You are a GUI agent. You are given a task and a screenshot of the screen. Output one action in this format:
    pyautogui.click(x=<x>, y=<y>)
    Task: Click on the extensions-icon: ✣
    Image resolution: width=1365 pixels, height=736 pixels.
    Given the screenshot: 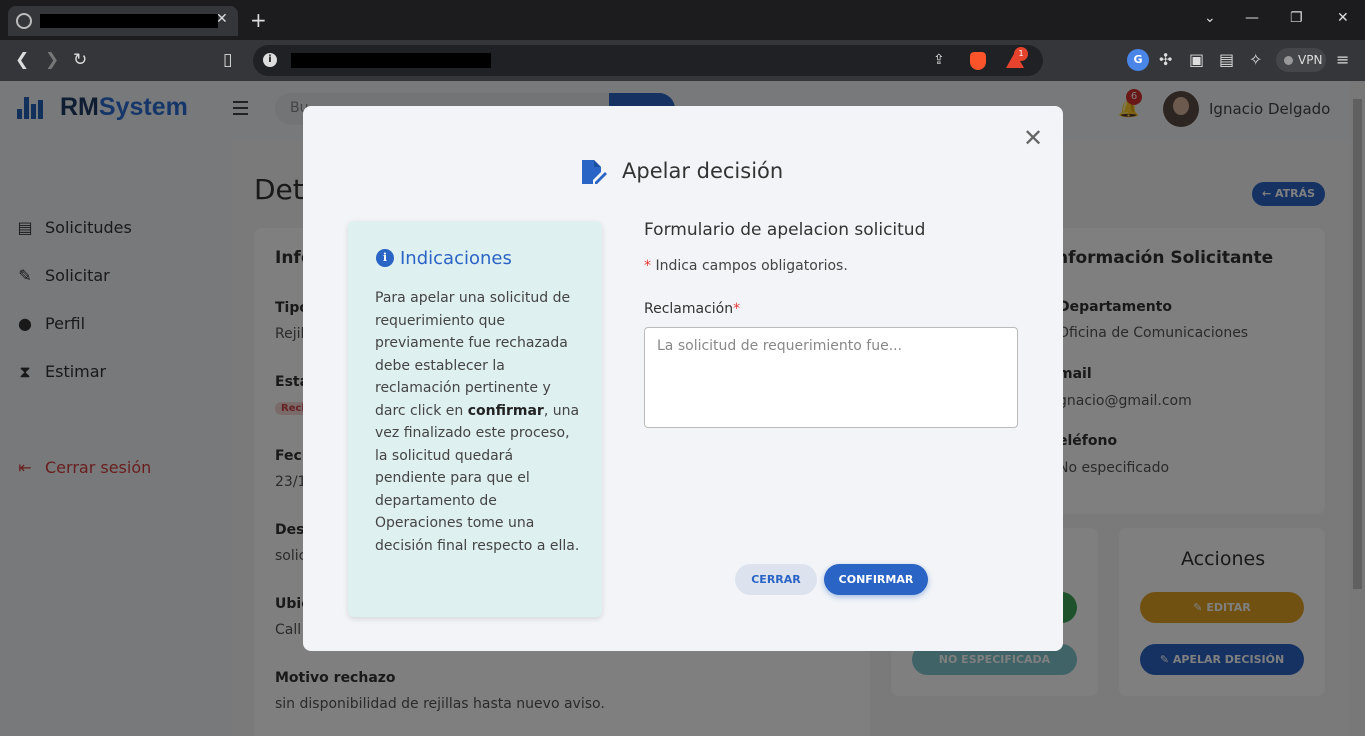 What is the action you would take?
    pyautogui.click(x=1165, y=59)
    